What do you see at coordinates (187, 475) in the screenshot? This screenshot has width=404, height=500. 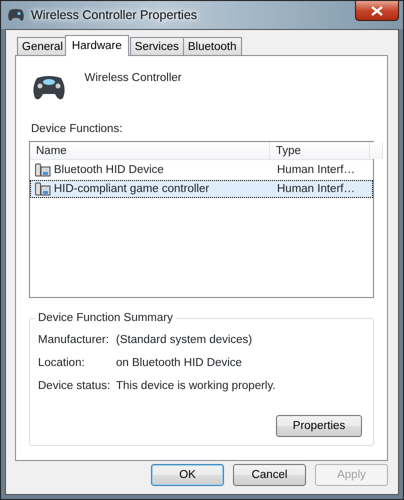 I see `dialog-button: OK` at bounding box center [187, 475].